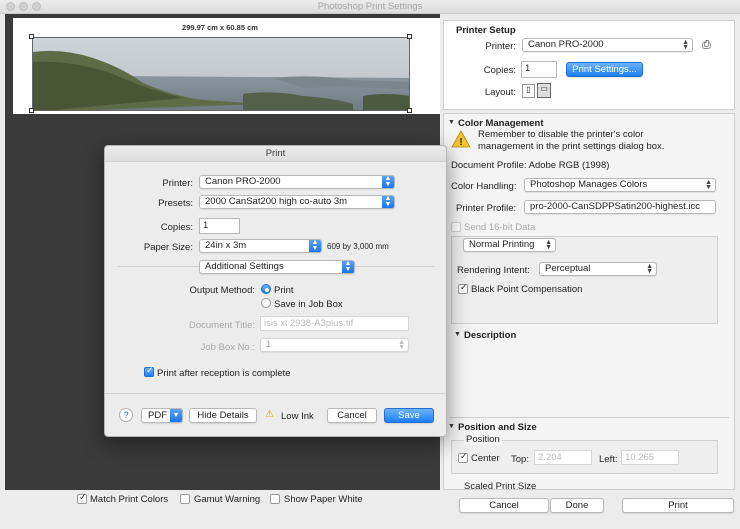 The height and width of the screenshot is (529, 740). I want to click on document-profile: Document Profile: Adobe RGB (1998), so click(530, 165).